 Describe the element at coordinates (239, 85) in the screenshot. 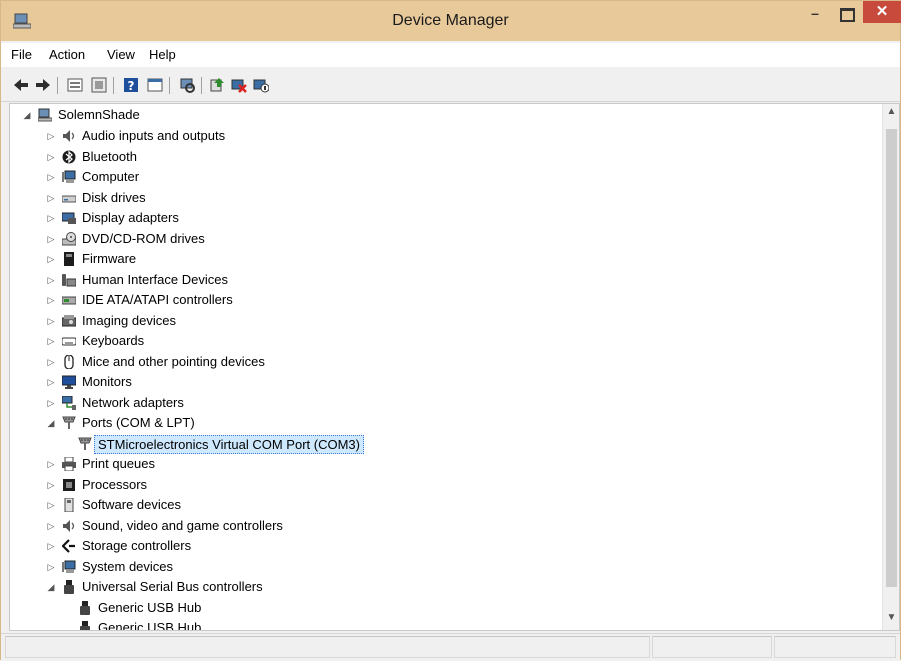

I see `uninstall-device-icon` at that location.